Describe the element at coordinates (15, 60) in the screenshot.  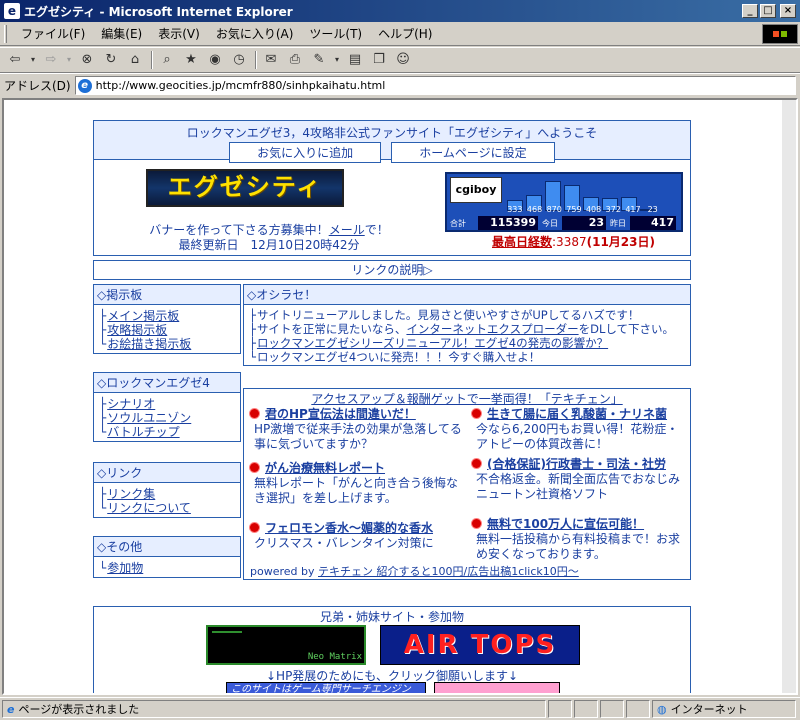
I see `back-icon: ⇦` at that location.